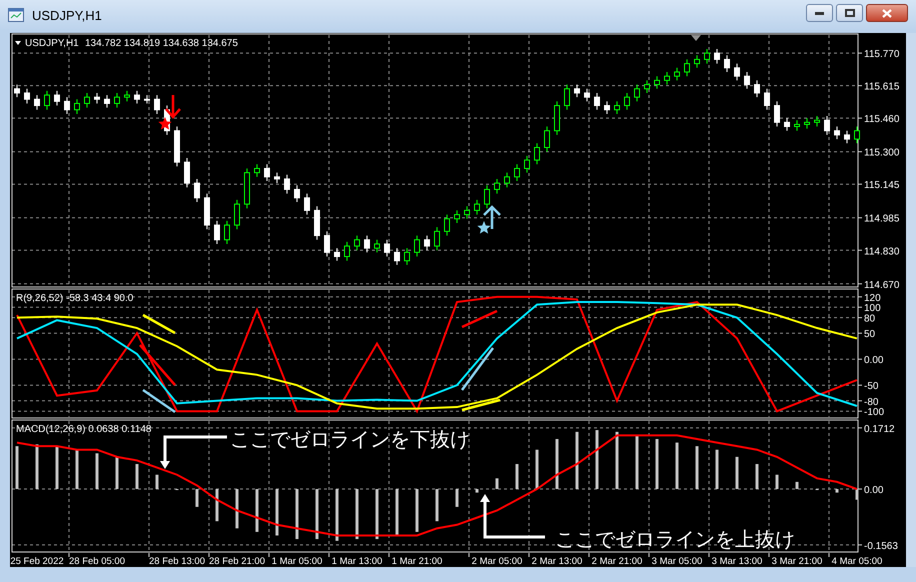 Image resolution: width=916 pixels, height=582 pixels. What do you see at coordinates (857, 561) in the screenshot?
I see `time-axis-label: 4 Mar 05:00` at bounding box center [857, 561].